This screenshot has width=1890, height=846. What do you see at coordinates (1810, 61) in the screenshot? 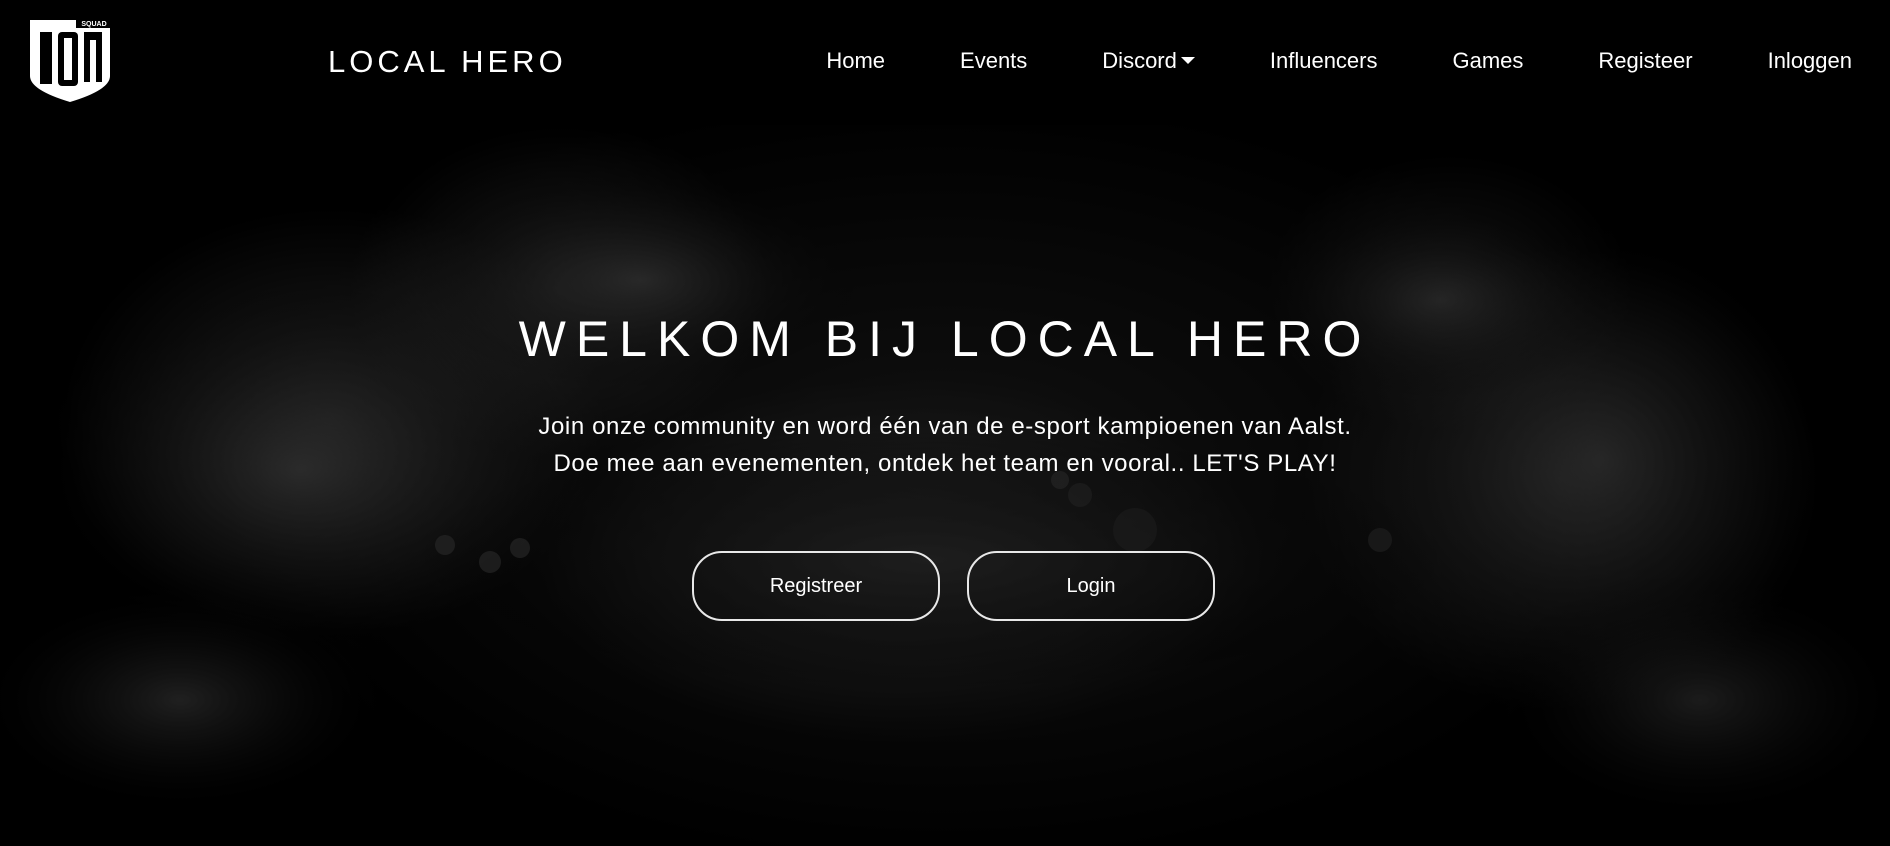
I see `nav-inloggen: Inloggen` at bounding box center [1810, 61].